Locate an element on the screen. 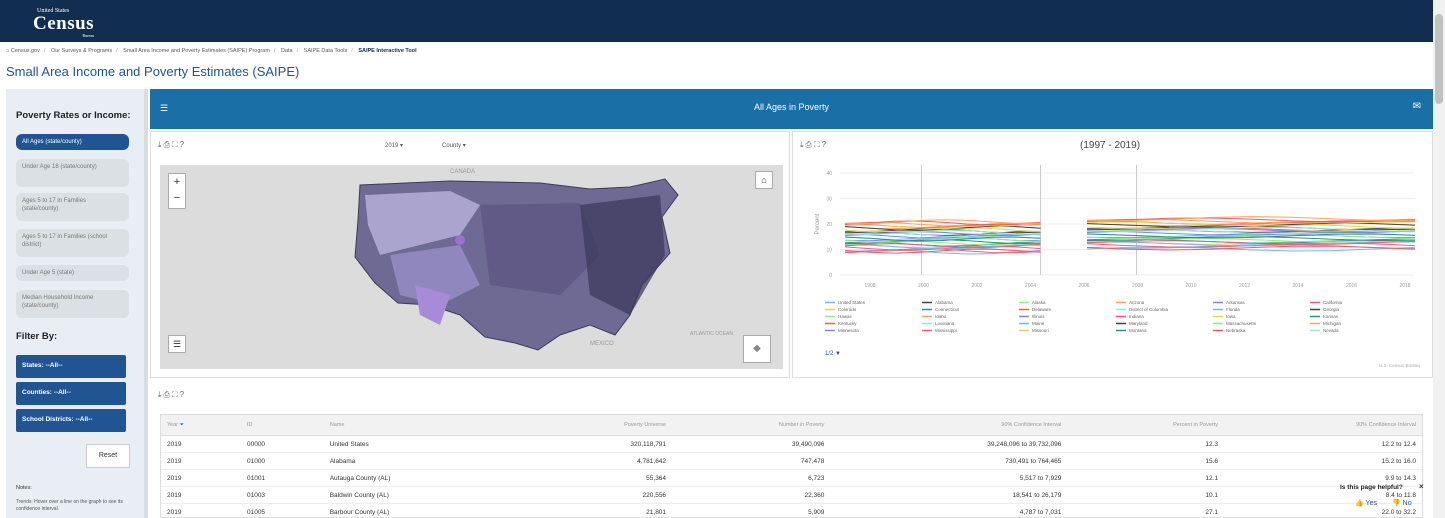 This screenshot has width=1445, height=518. zoom-in-button: + is located at coordinates (177, 182).